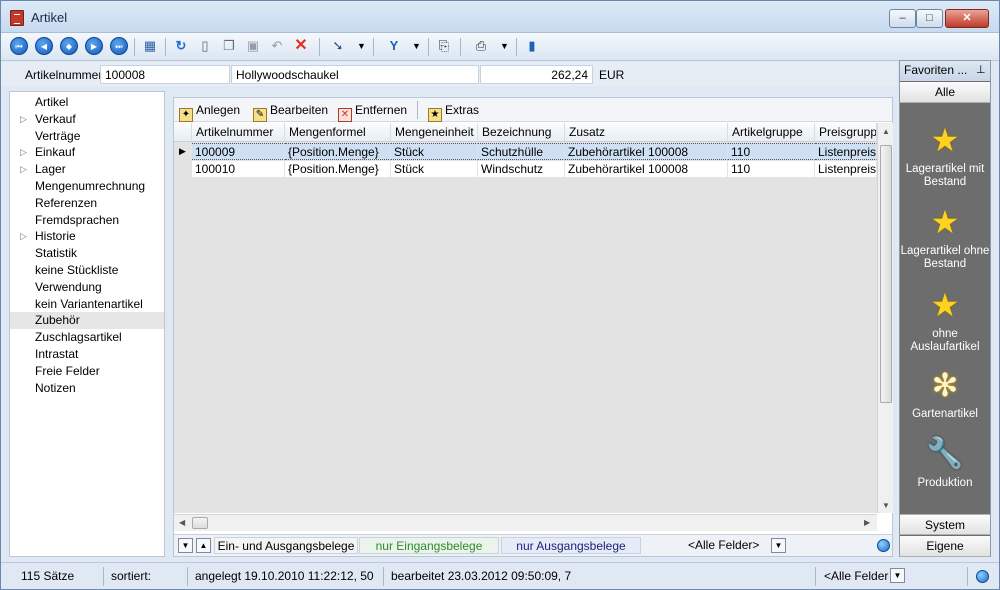 The width and height of the screenshot is (1000, 590). What do you see at coordinates (945, 321) in the screenshot?
I see `favorite-ohne-auslaufartikel: ★ ohne Auslaufartikel` at bounding box center [945, 321].